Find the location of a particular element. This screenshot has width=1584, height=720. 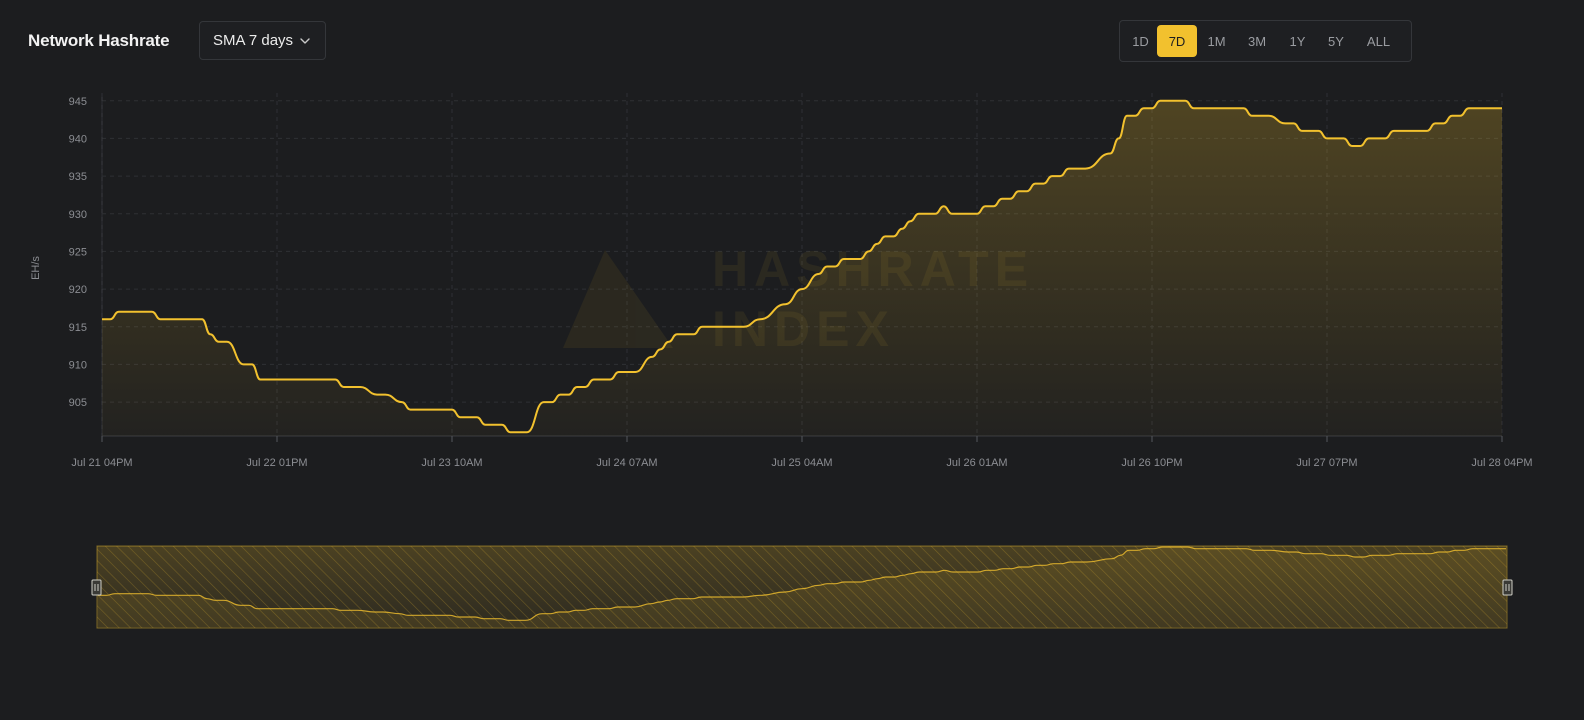

x-tick-label: Jul 28 04PM is located at coordinates (1501, 463).